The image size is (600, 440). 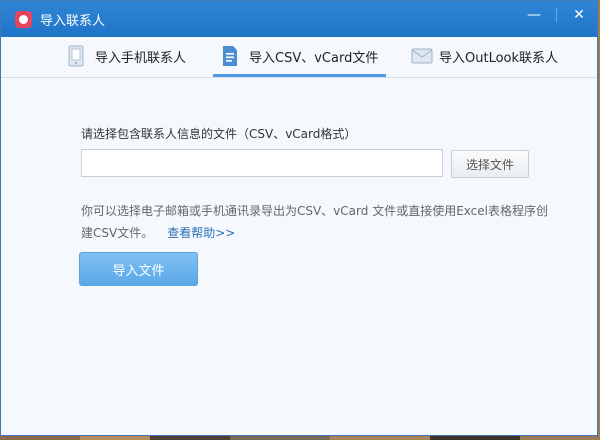 I want to click on minimize-icon: —, so click(x=534, y=15).